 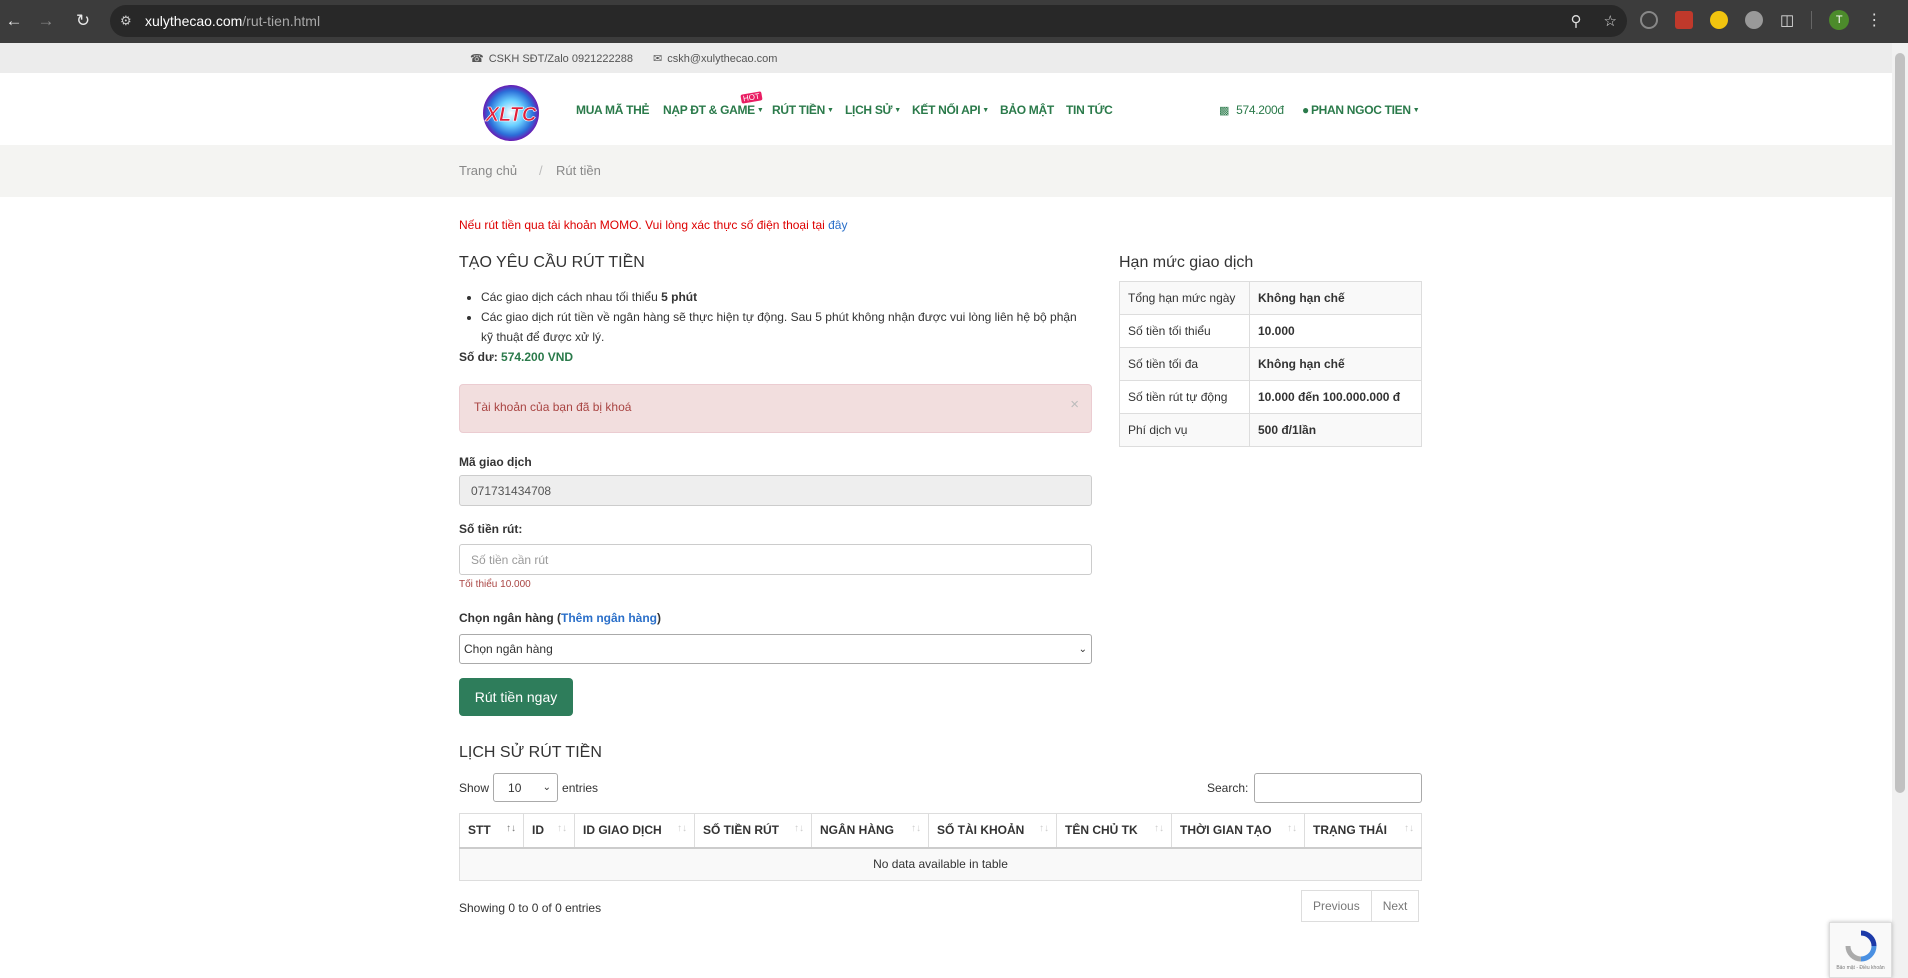 What do you see at coordinates (530, 908) in the screenshot?
I see `table-info: Showing 0 to 0 of 0 entries` at bounding box center [530, 908].